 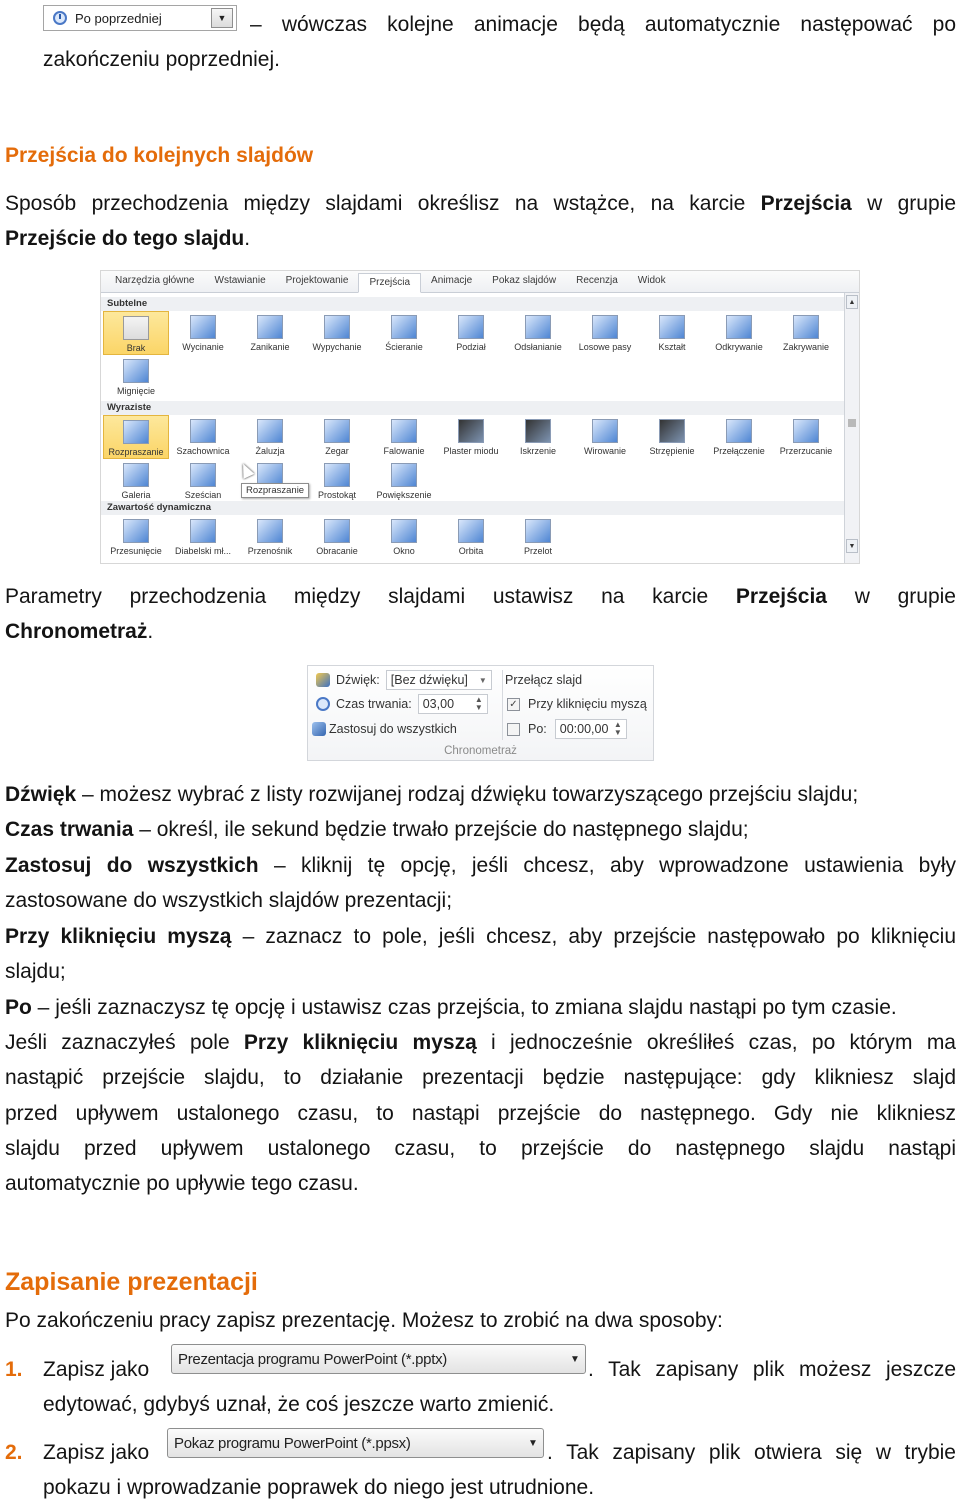 I want to click on transition-option: Kształt, so click(x=672, y=333).